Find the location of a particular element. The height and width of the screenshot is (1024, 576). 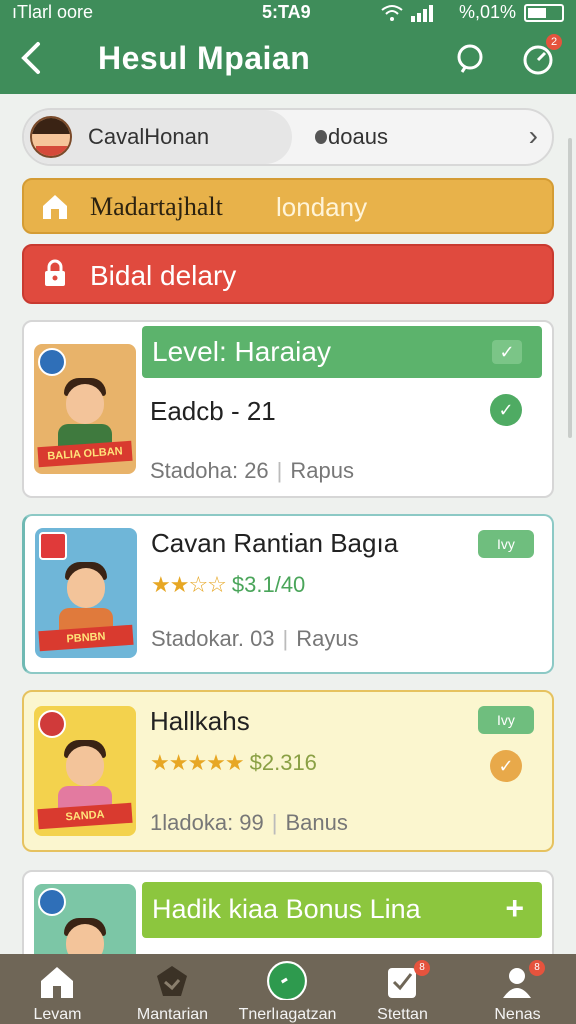

status-bar: ıTlarl oore 5:TA9 %,01% is located at coordinates (288, 14).